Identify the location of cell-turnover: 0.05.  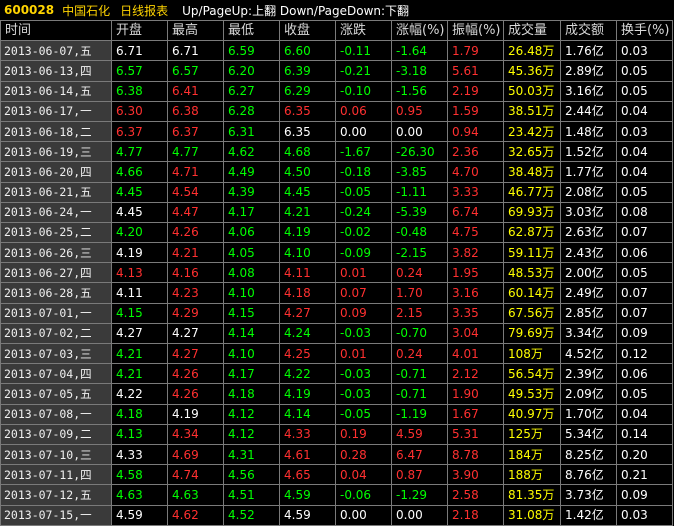
(644, 71).